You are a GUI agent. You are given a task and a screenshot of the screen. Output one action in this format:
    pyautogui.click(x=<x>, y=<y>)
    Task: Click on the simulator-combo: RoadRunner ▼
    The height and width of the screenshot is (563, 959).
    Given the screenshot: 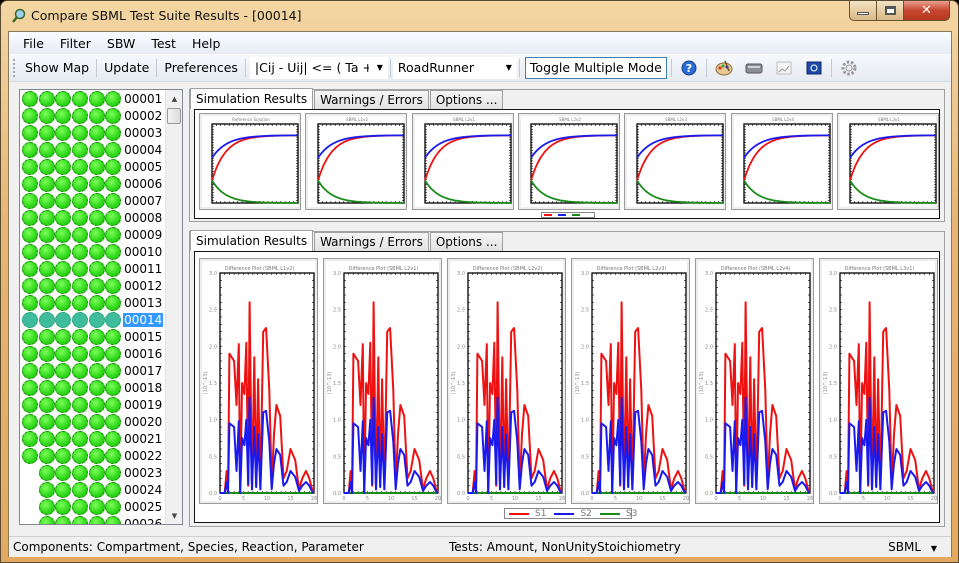 What is the action you would take?
    pyautogui.click(x=454, y=67)
    